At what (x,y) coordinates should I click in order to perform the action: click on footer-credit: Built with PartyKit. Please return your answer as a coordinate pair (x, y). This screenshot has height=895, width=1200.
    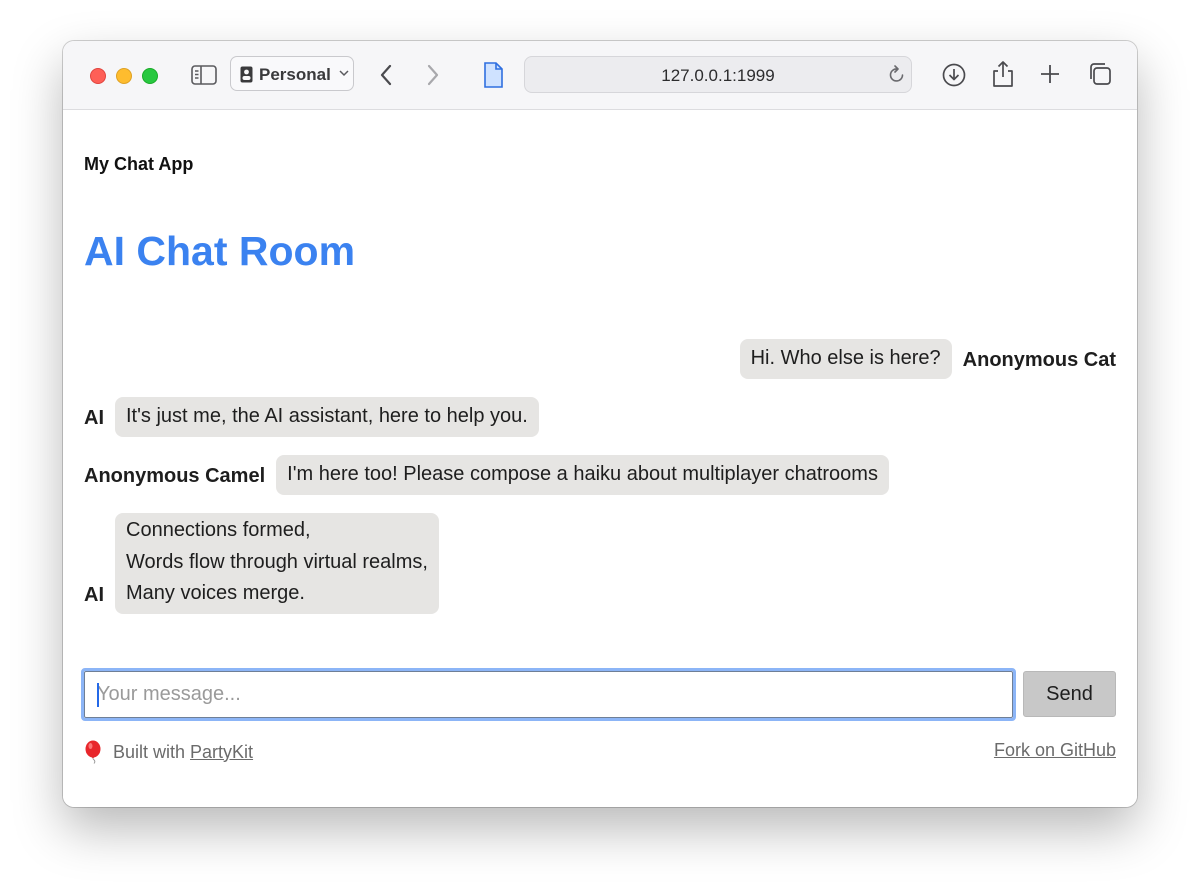
    Looking at the image, I should click on (168, 752).